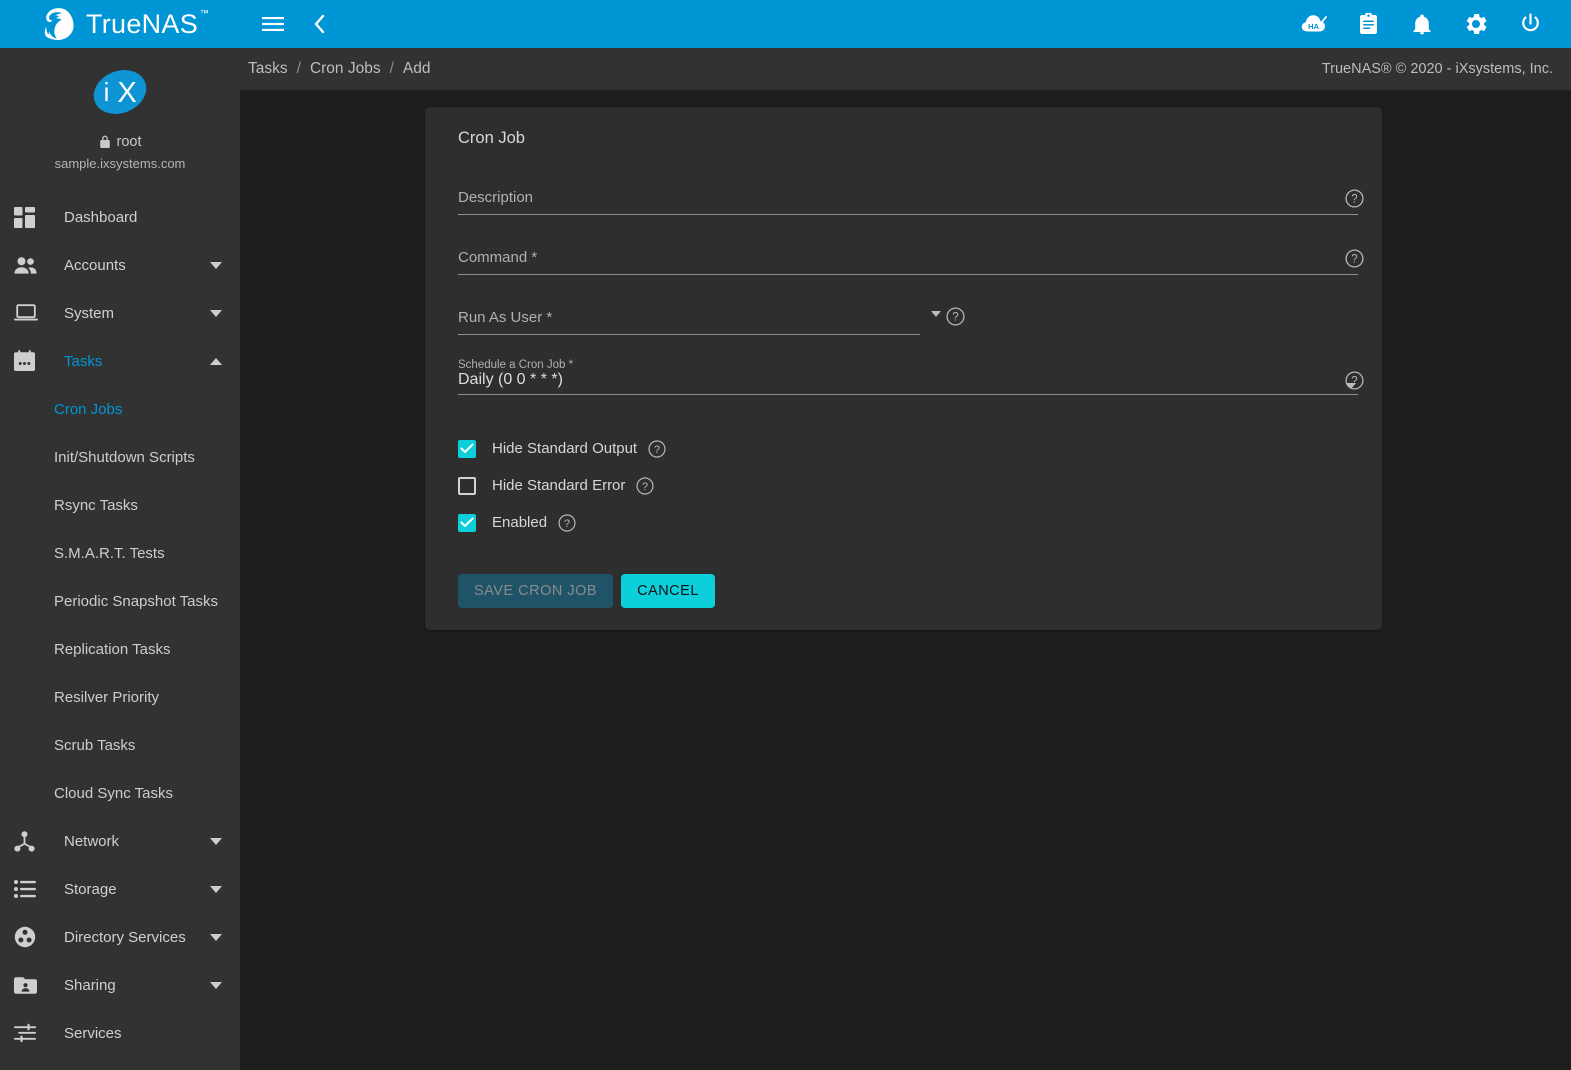 The height and width of the screenshot is (1070, 1571). I want to click on sidebar-subitem-rsync-tasks: Rsync Tasks, so click(120, 505).